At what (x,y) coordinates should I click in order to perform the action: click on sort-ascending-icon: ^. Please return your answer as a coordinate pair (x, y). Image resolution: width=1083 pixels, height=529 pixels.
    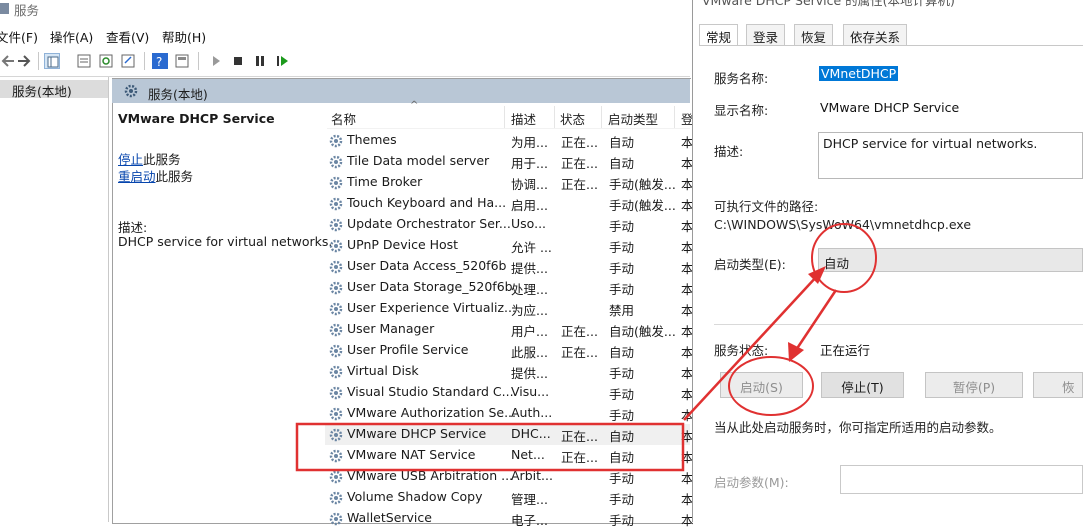
    Looking at the image, I should click on (414, 105).